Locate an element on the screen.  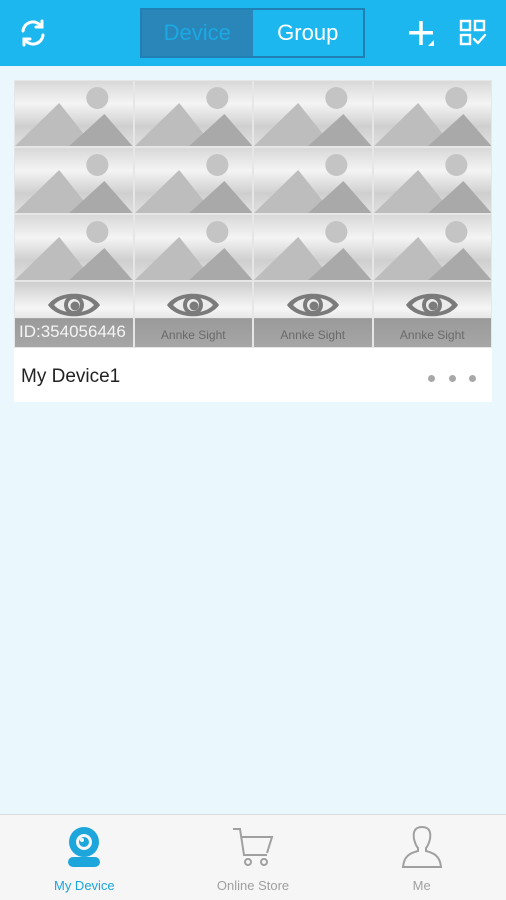
top-bar: Device Group is located at coordinates (253, 33).